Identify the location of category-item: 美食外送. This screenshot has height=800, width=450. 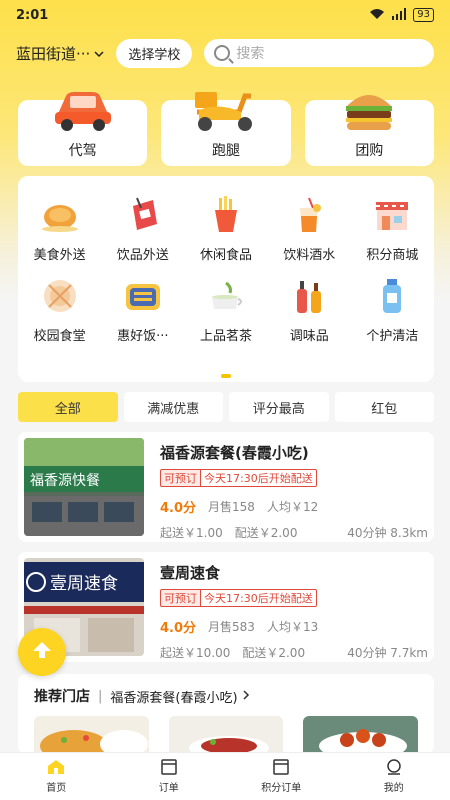
(59, 228).